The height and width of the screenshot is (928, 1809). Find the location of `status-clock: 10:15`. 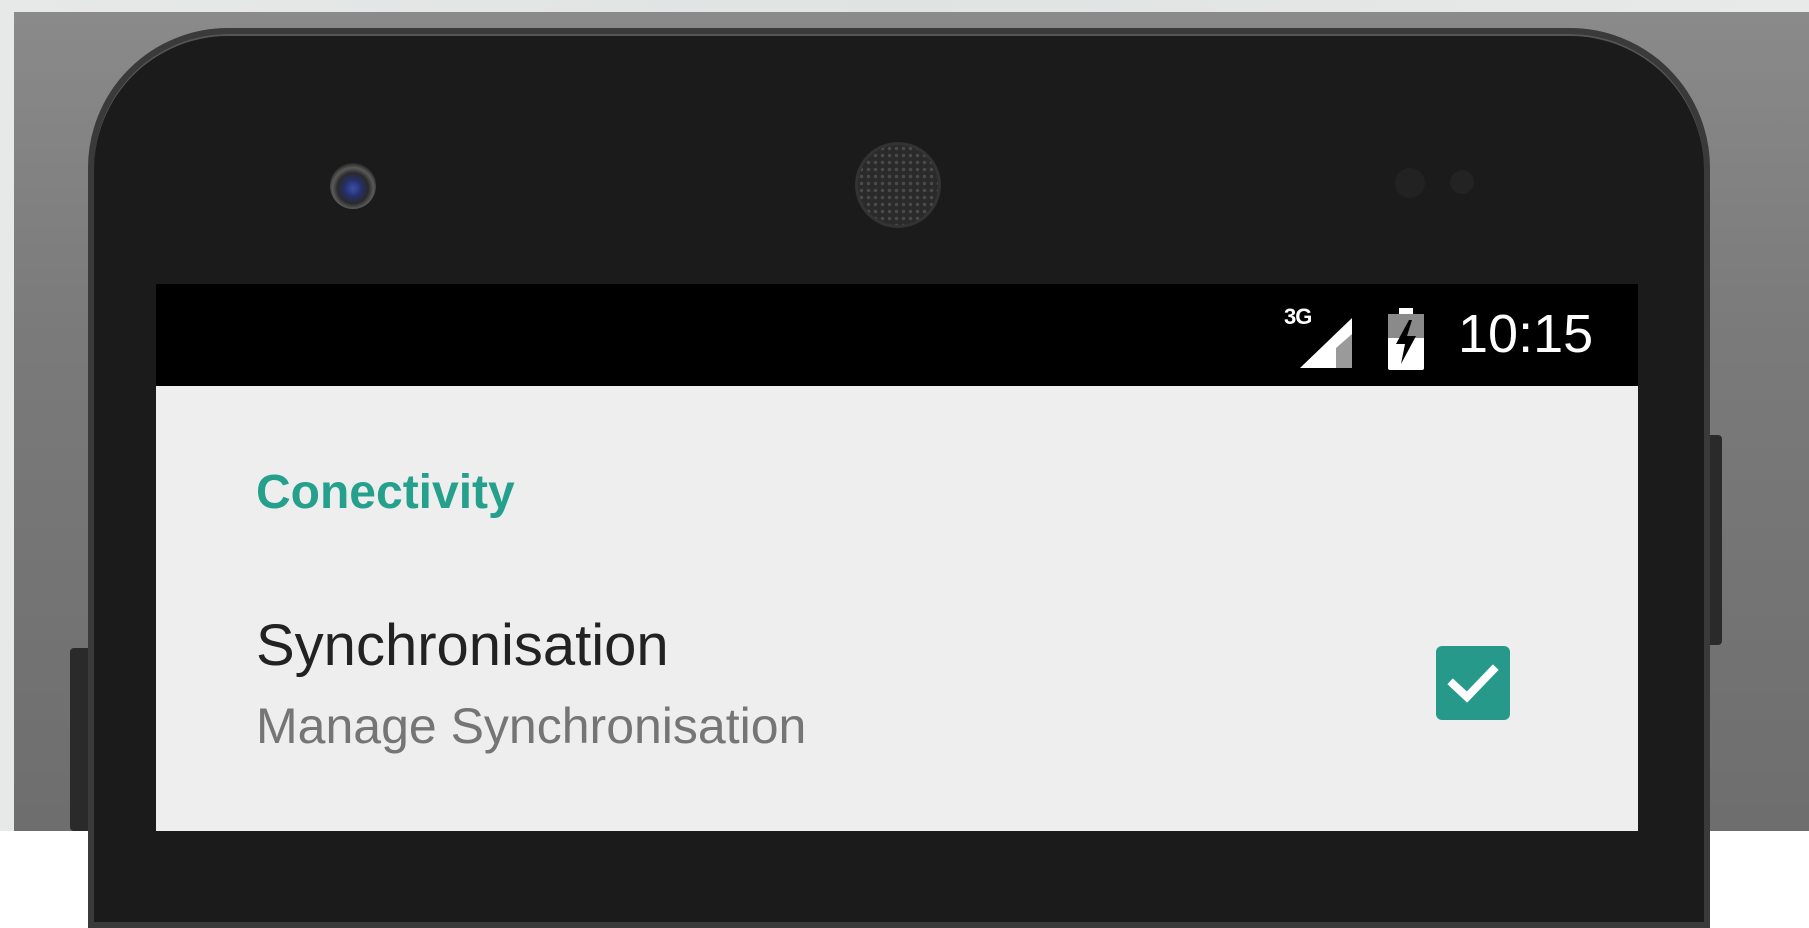

status-clock: 10:15 is located at coordinates (1526, 334).